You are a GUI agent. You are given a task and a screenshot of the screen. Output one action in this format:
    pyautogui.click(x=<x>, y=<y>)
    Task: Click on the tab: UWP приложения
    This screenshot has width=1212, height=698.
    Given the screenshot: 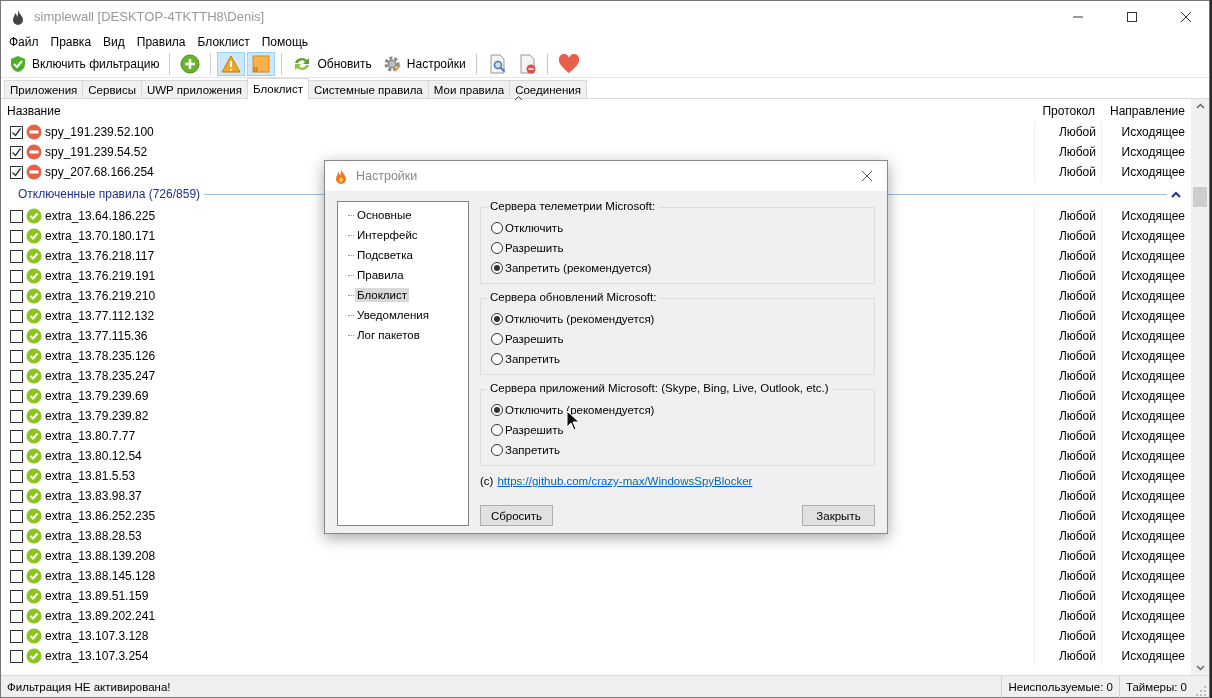 What is the action you would take?
    pyautogui.click(x=194, y=89)
    